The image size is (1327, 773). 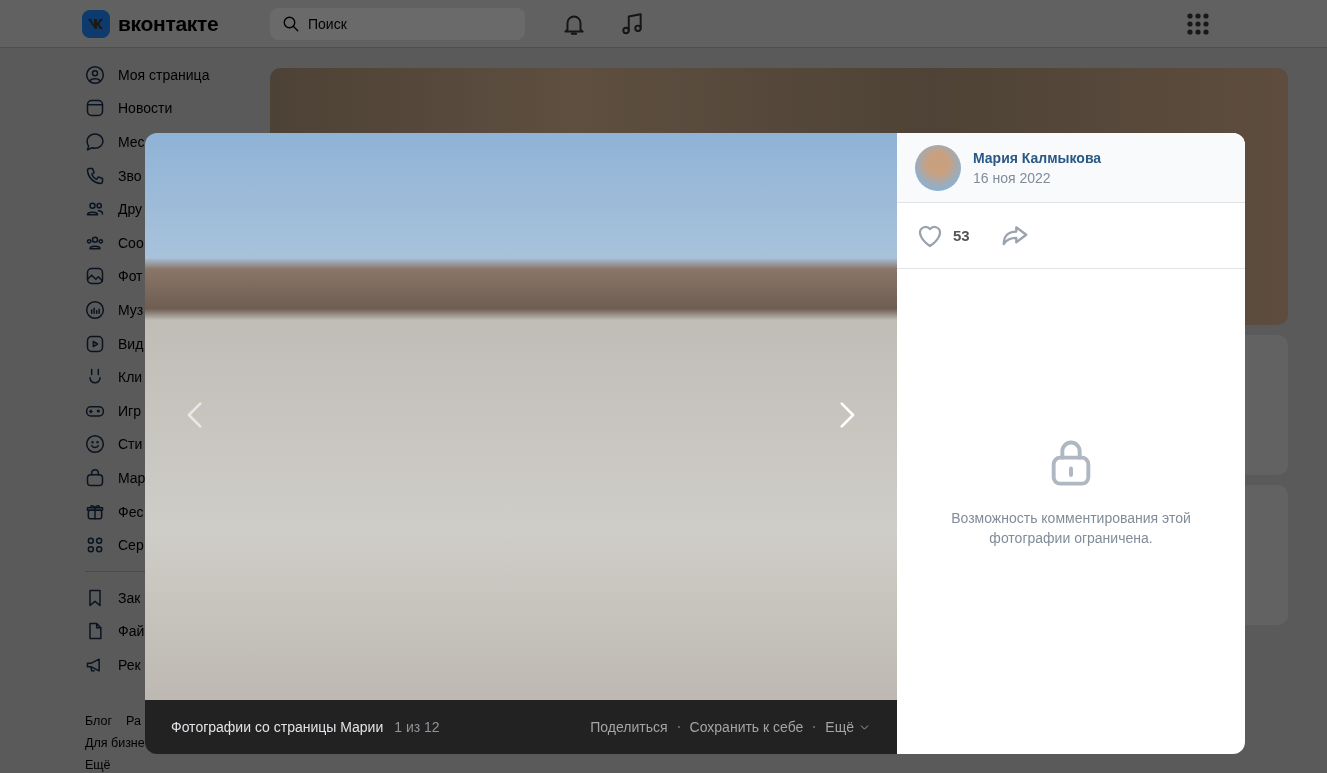 What do you see at coordinates (1071, 528) in the screenshot?
I see `comments-restricted-text: Возможность комментирования этой фотографии ограничена.` at bounding box center [1071, 528].